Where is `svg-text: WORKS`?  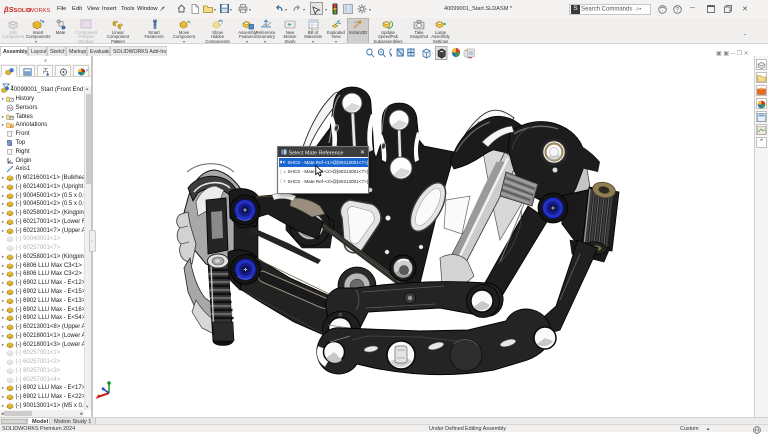
svg-text: WORKS is located at coordinates (40, 10).